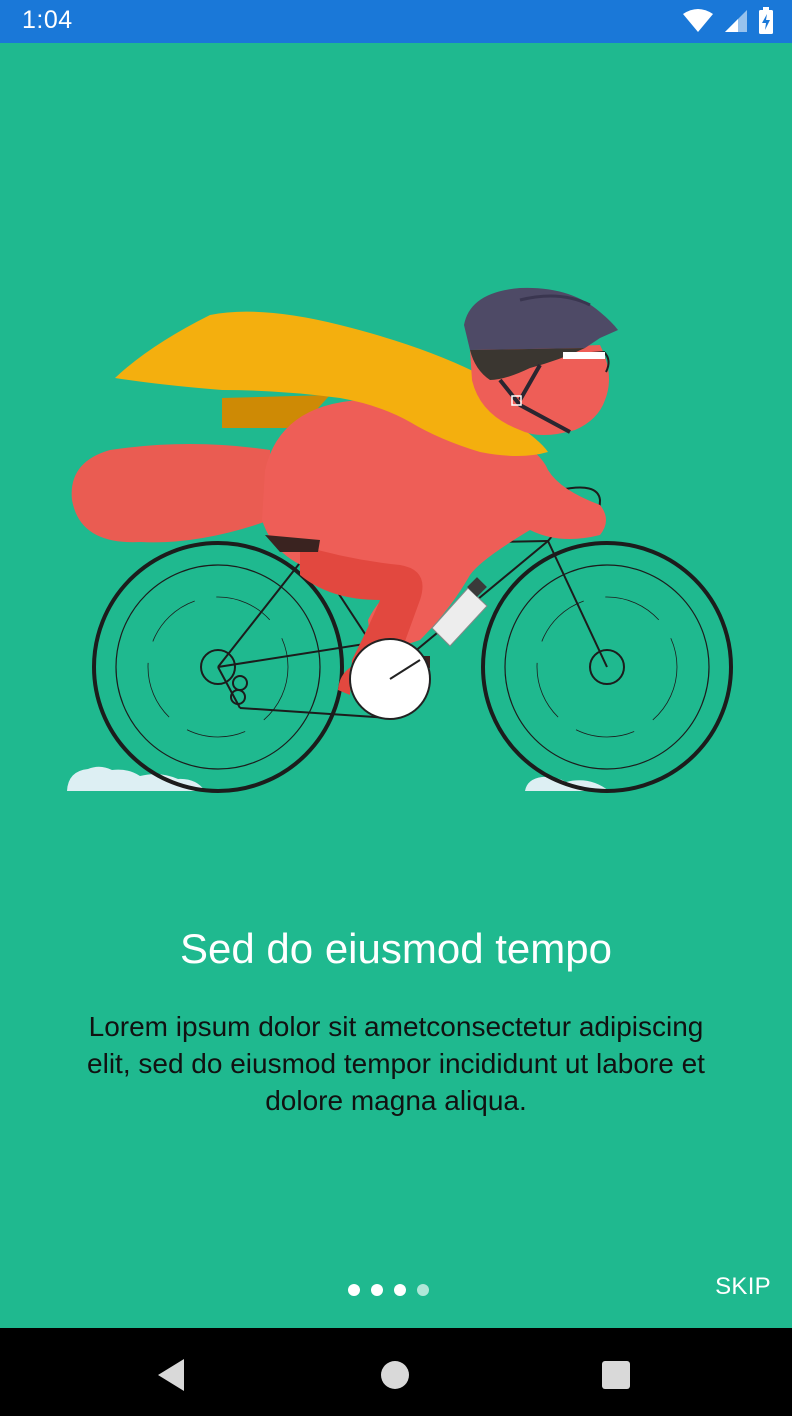 Image resolution: width=792 pixels, height=1416 pixels. What do you see at coordinates (616, 1377) in the screenshot?
I see `recents-icon` at bounding box center [616, 1377].